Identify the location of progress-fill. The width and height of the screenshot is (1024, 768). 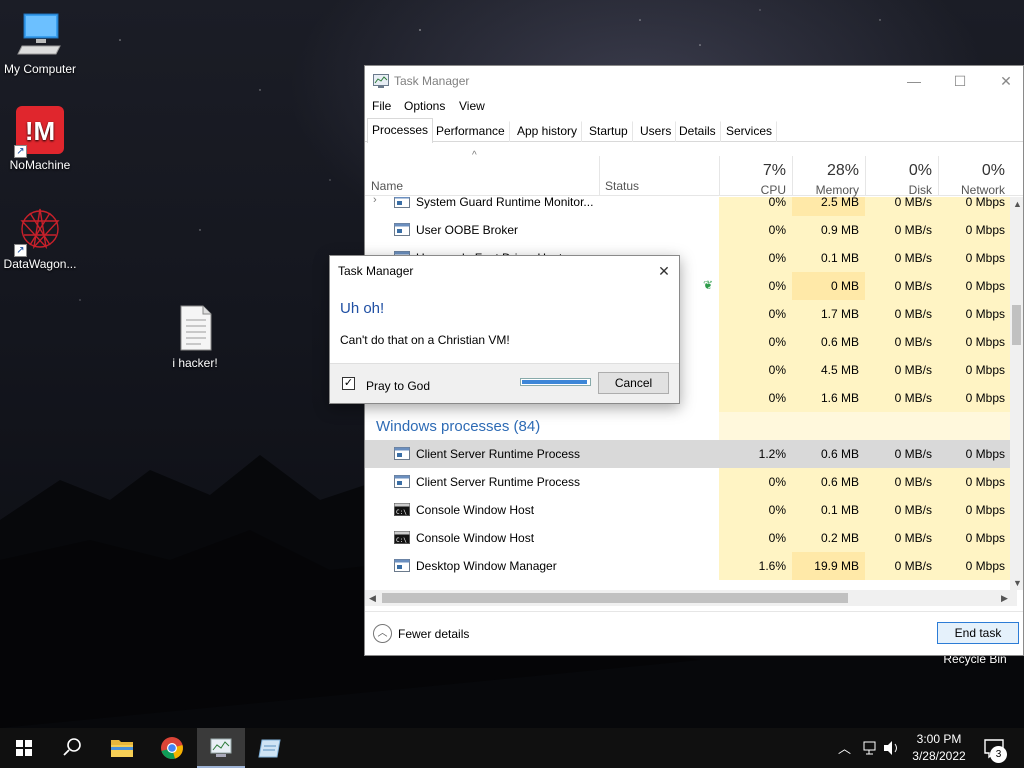
(554, 382).